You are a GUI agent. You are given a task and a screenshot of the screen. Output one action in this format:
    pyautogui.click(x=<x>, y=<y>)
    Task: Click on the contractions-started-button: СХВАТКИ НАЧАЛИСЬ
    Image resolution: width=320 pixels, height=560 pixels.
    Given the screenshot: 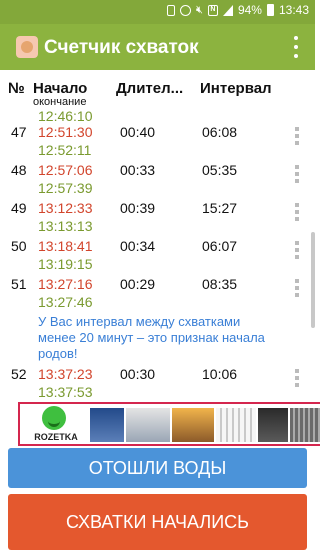 What is the action you would take?
    pyautogui.click(x=157, y=522)
    